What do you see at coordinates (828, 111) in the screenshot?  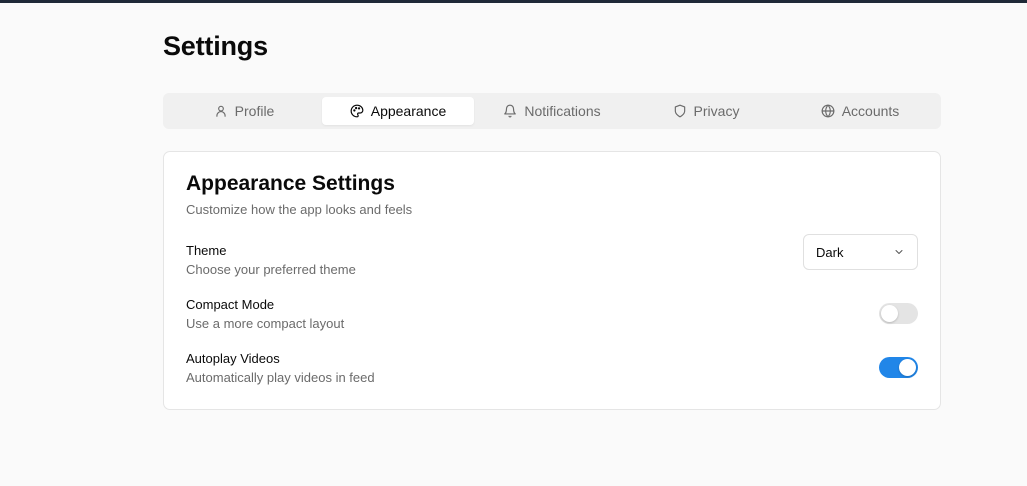 I see `globe-icon` at bounding box center [828, 111].